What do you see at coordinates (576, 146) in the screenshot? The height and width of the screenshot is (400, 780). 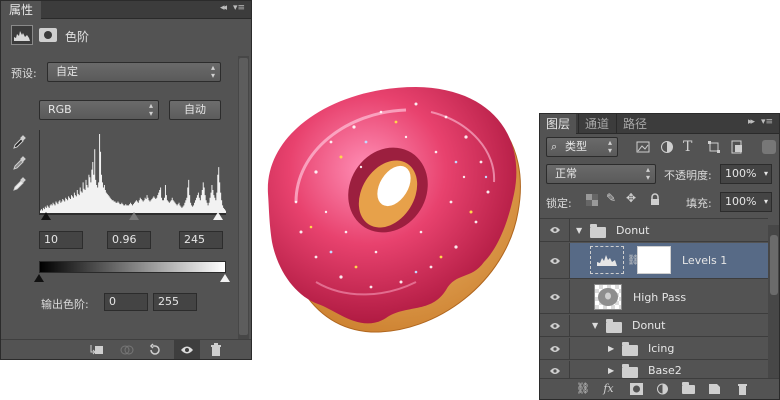 I see `filter-kind-value: 类型` at bounding box center [576, 146].